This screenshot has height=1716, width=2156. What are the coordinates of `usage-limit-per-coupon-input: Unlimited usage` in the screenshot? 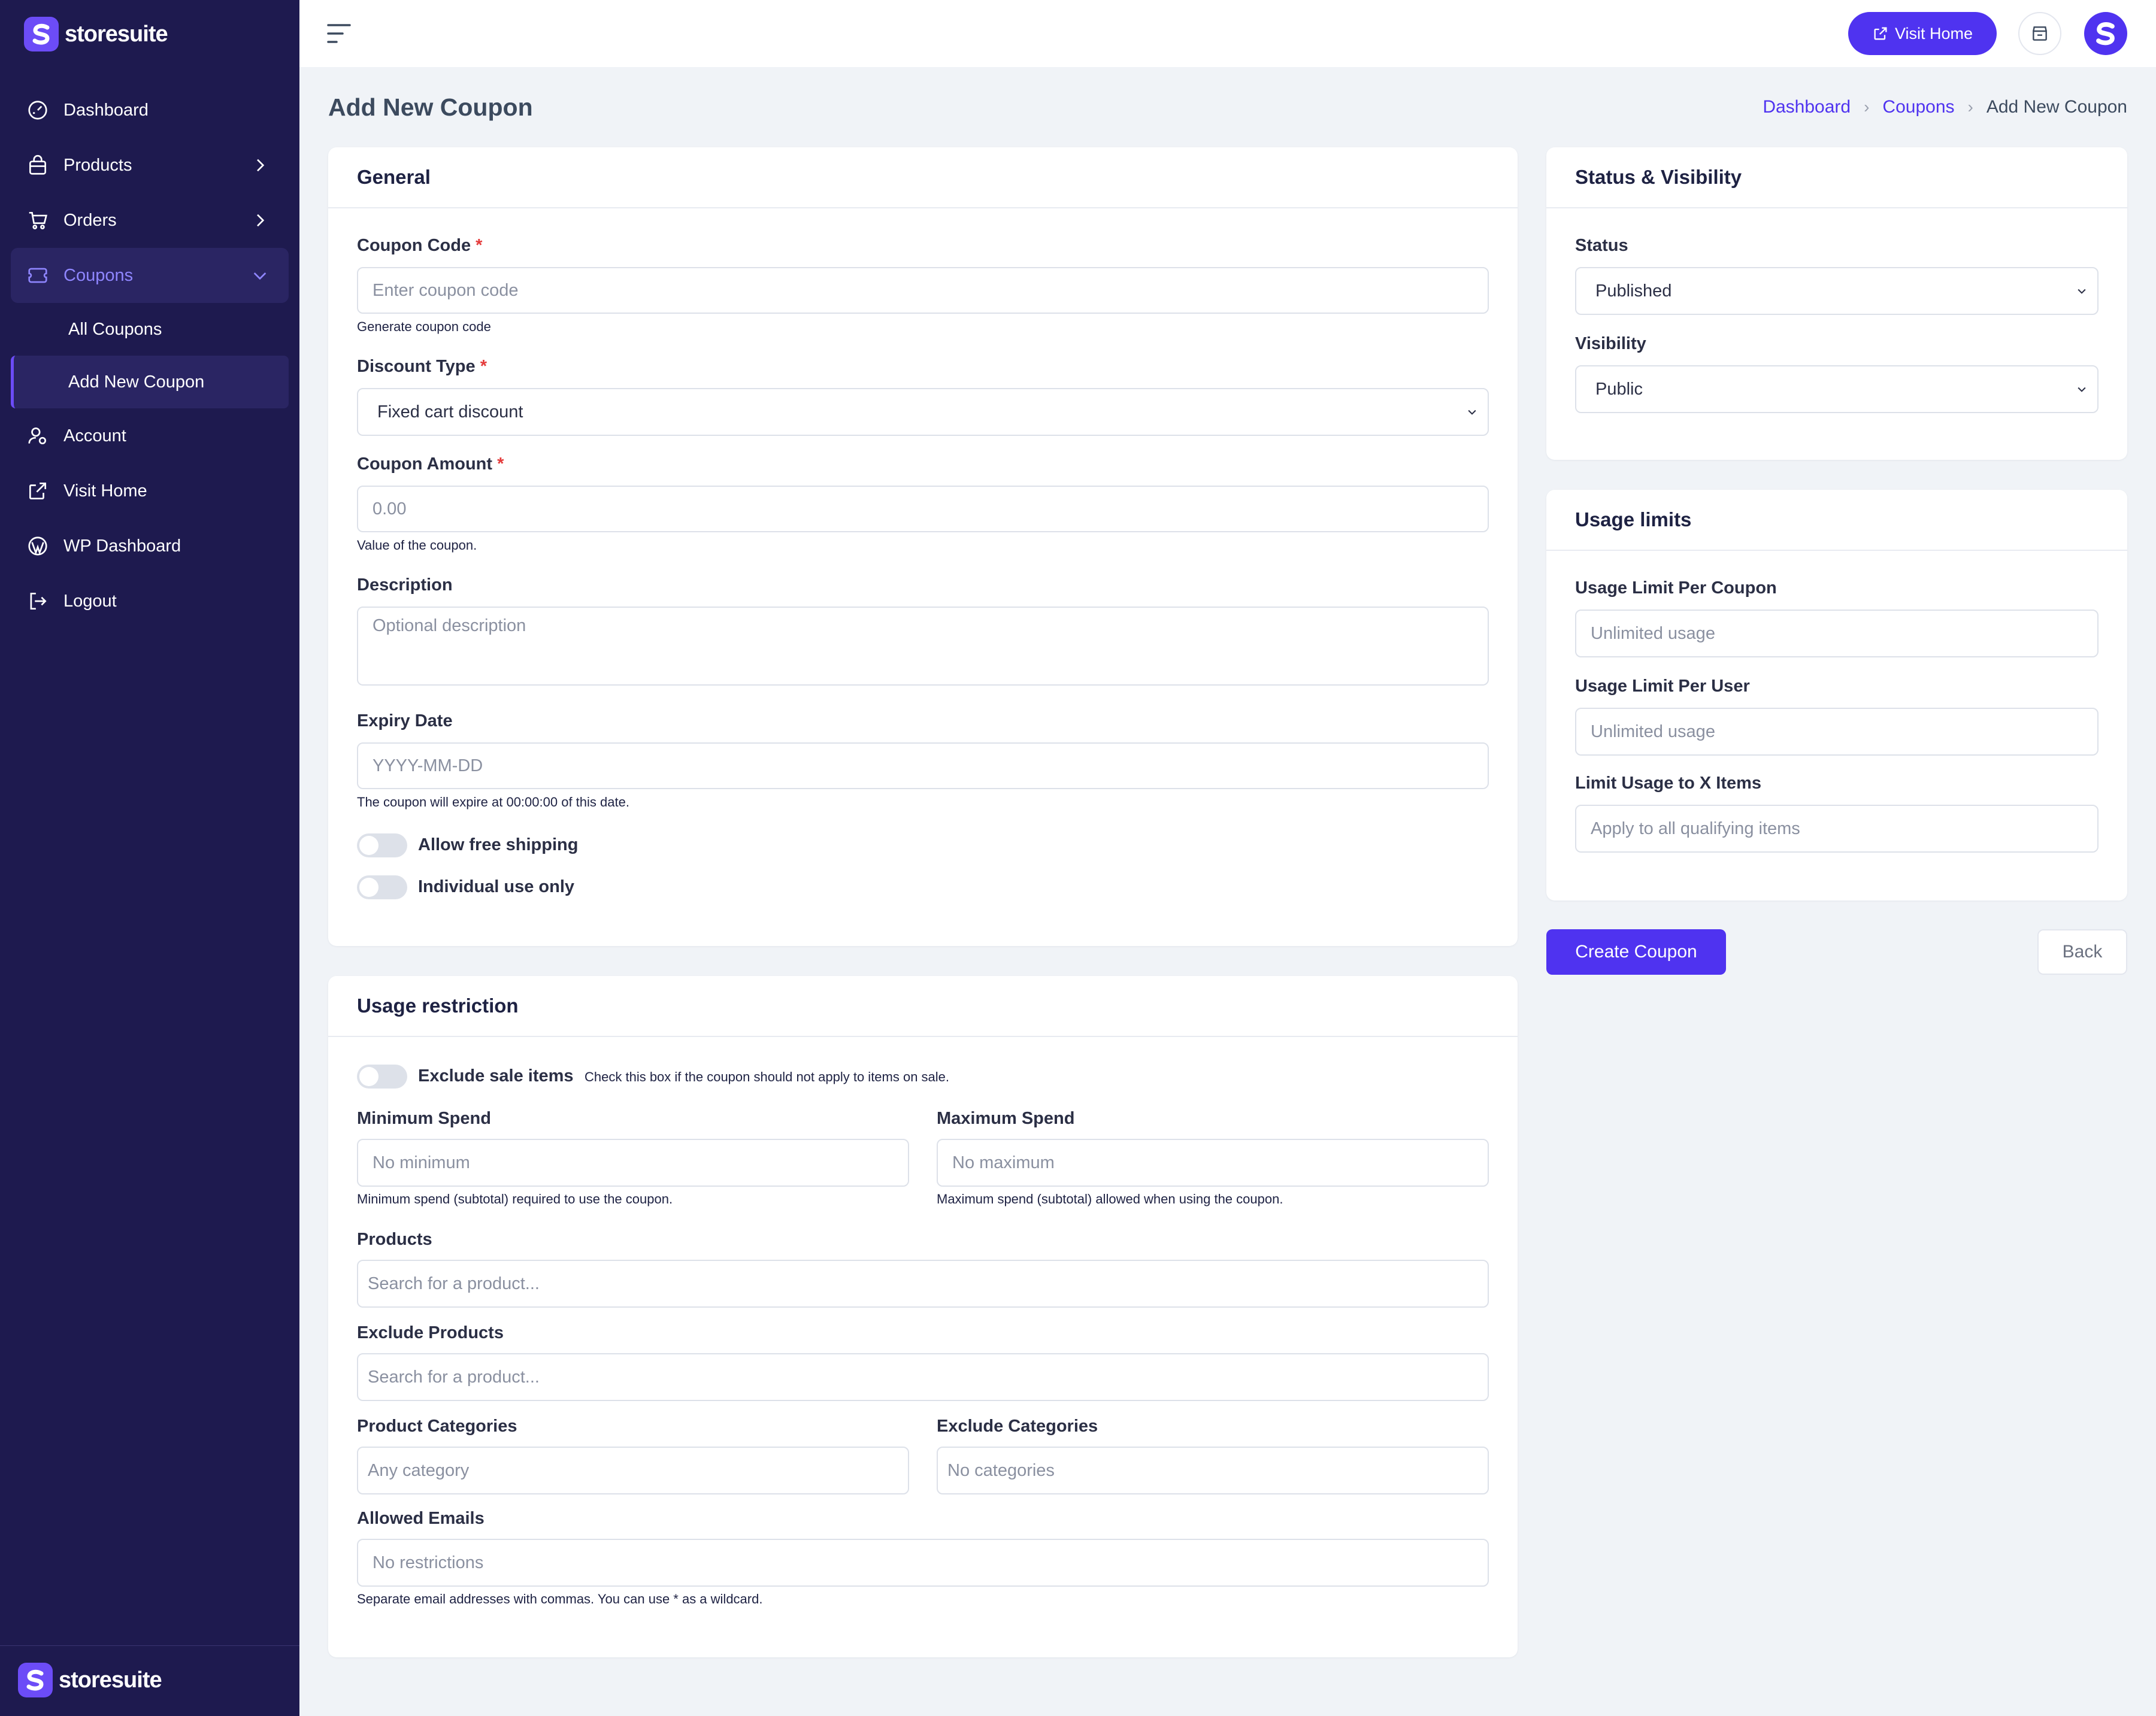 It's located at (1837, 633).